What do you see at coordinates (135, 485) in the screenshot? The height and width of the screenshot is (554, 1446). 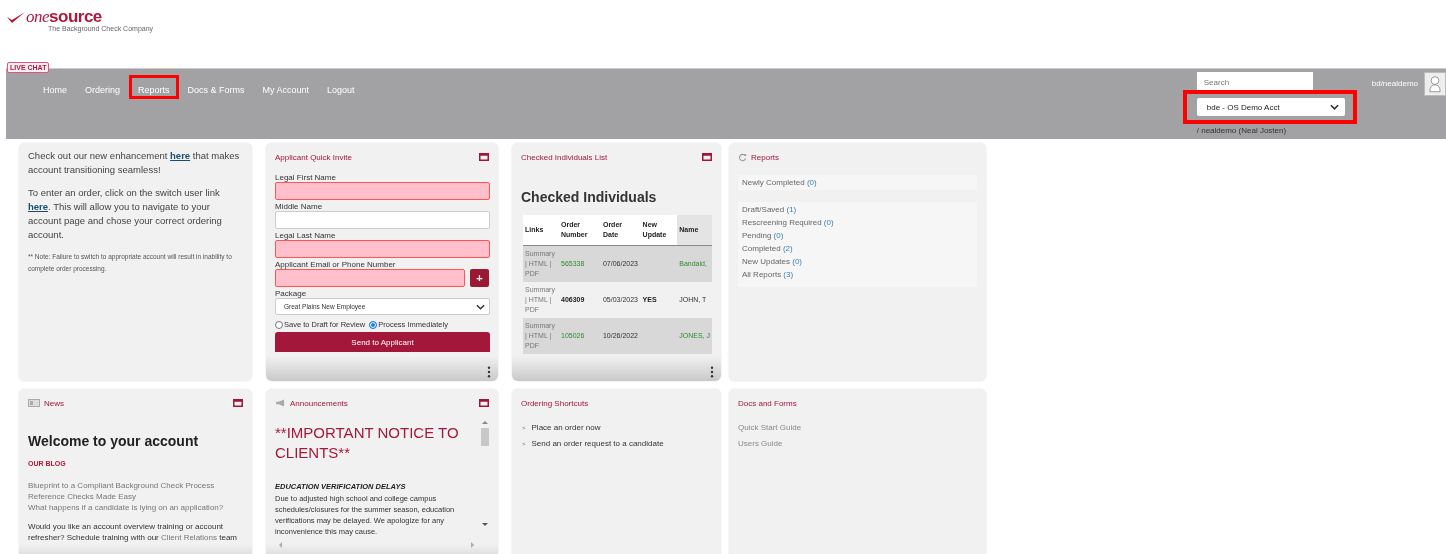 I see `blog-link: Blueprint to a Compliant Background Check Process` at bounding box center [135, 485].